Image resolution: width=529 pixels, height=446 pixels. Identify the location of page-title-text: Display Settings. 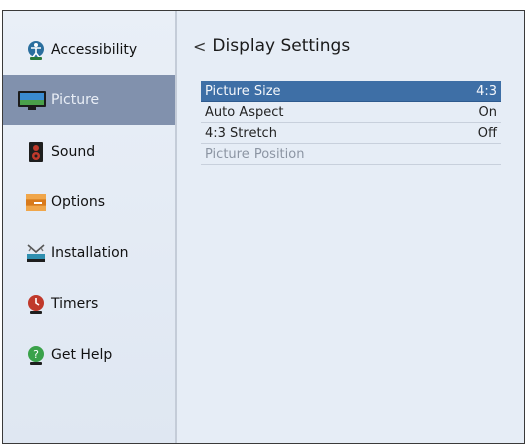
(281, 46).